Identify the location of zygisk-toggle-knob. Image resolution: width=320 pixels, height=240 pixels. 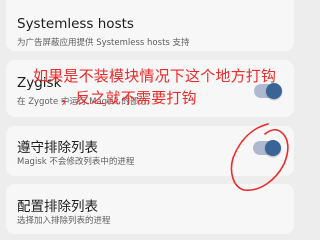
(274, 91).